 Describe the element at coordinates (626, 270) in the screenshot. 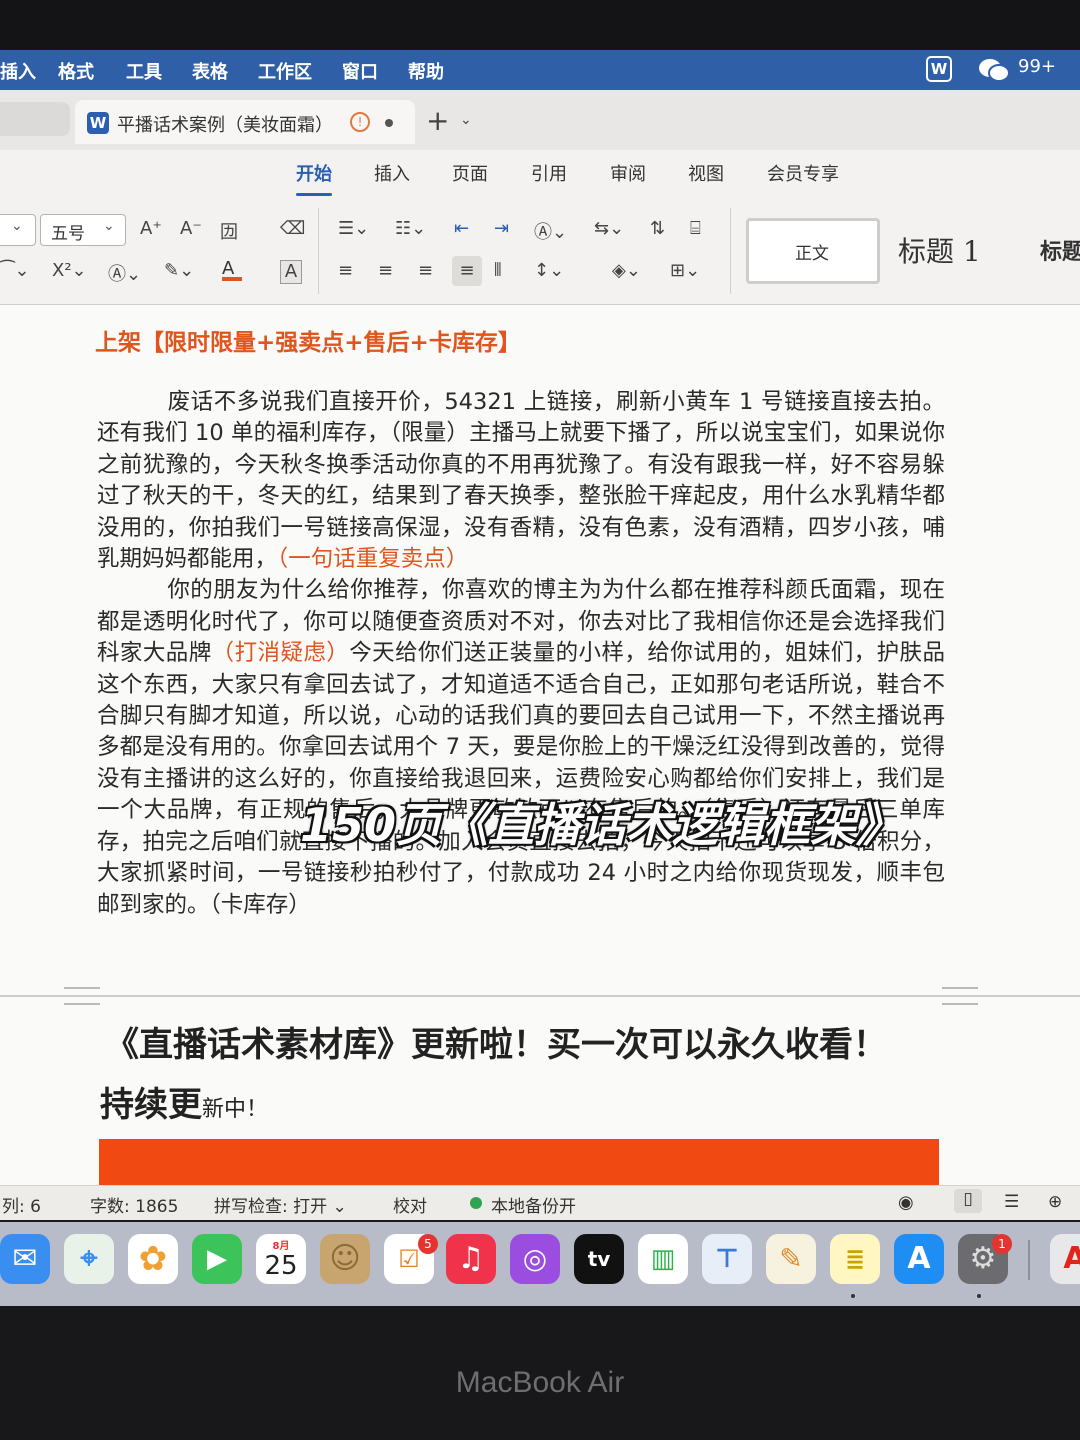

I see `shading-icon: ◈⌄` at that location.